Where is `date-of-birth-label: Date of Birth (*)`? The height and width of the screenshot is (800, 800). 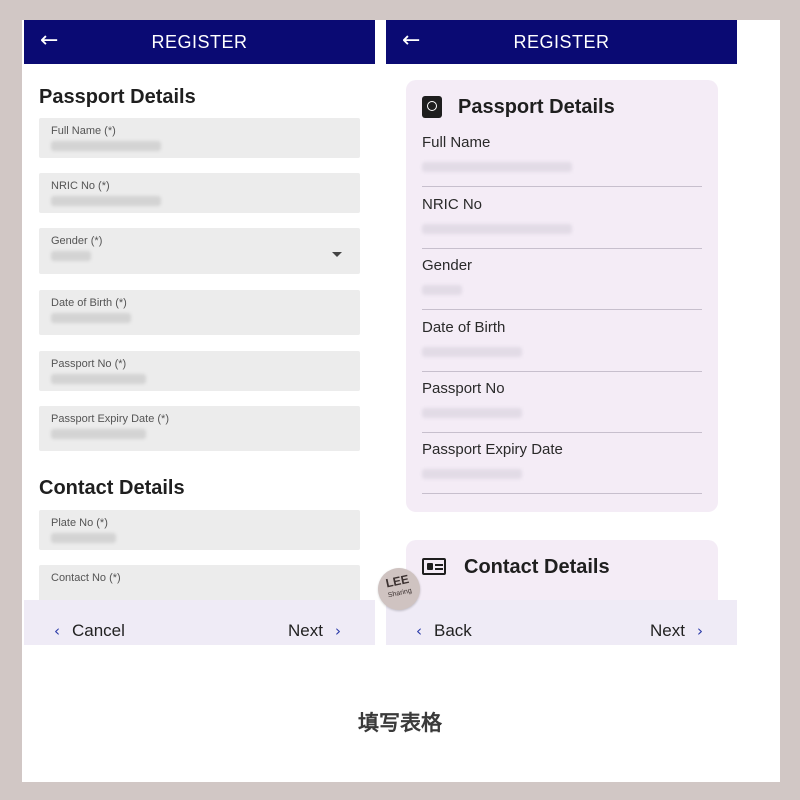
date-of-birth-label: Date of Birth (*) is located at coordinates (89, 303).